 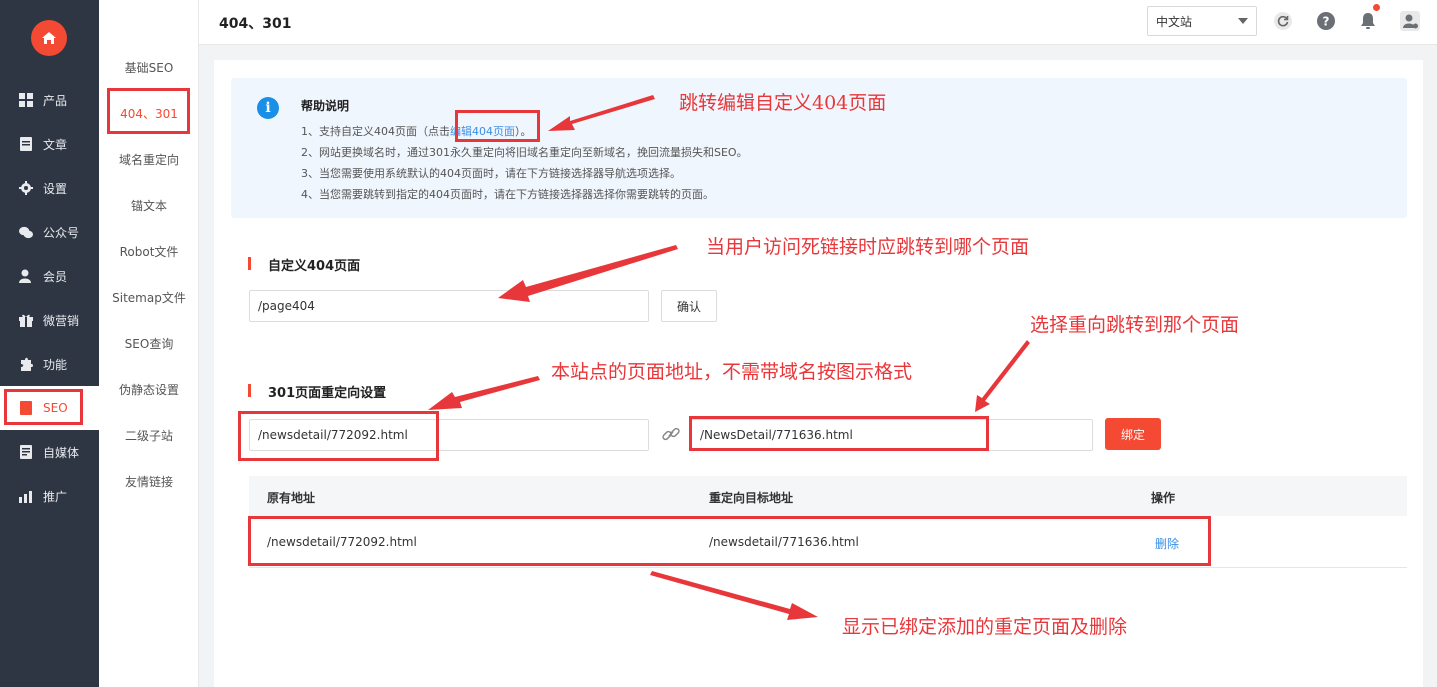 I want to click on notification-dot, so click(x=1376, y=7).